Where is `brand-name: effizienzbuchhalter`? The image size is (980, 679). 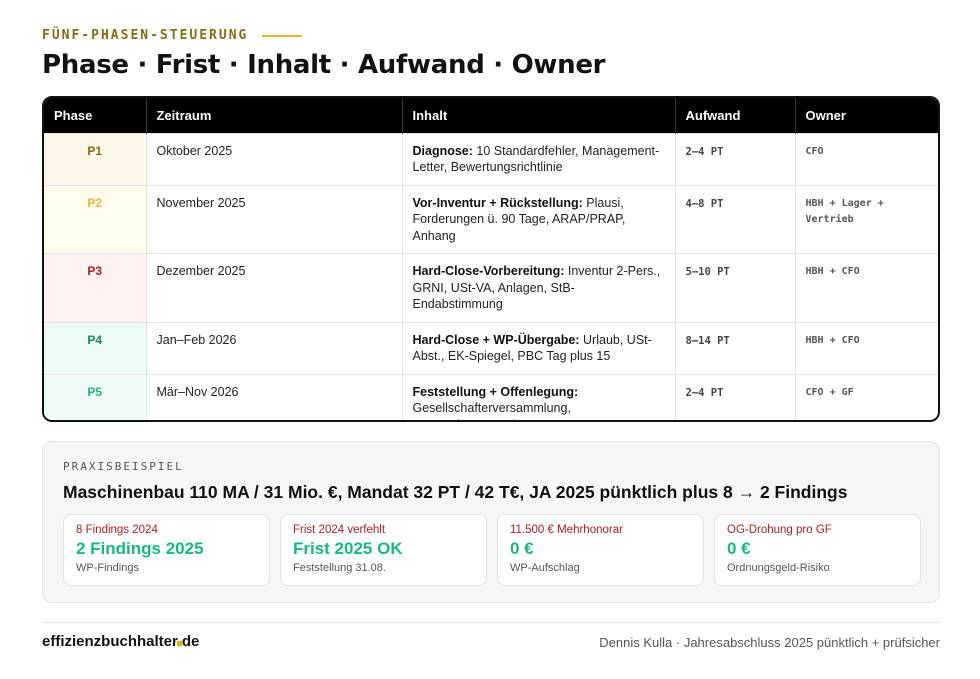
brand-name: effizienzbuchhalter is located at coordinates (110, 641).